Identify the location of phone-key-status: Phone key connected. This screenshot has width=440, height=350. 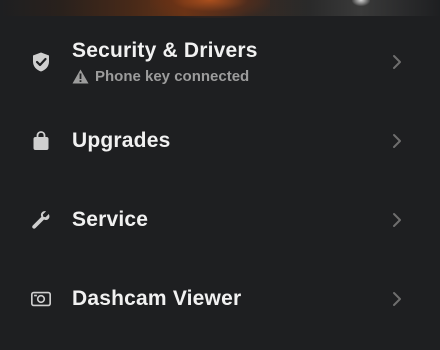
(165, 76).